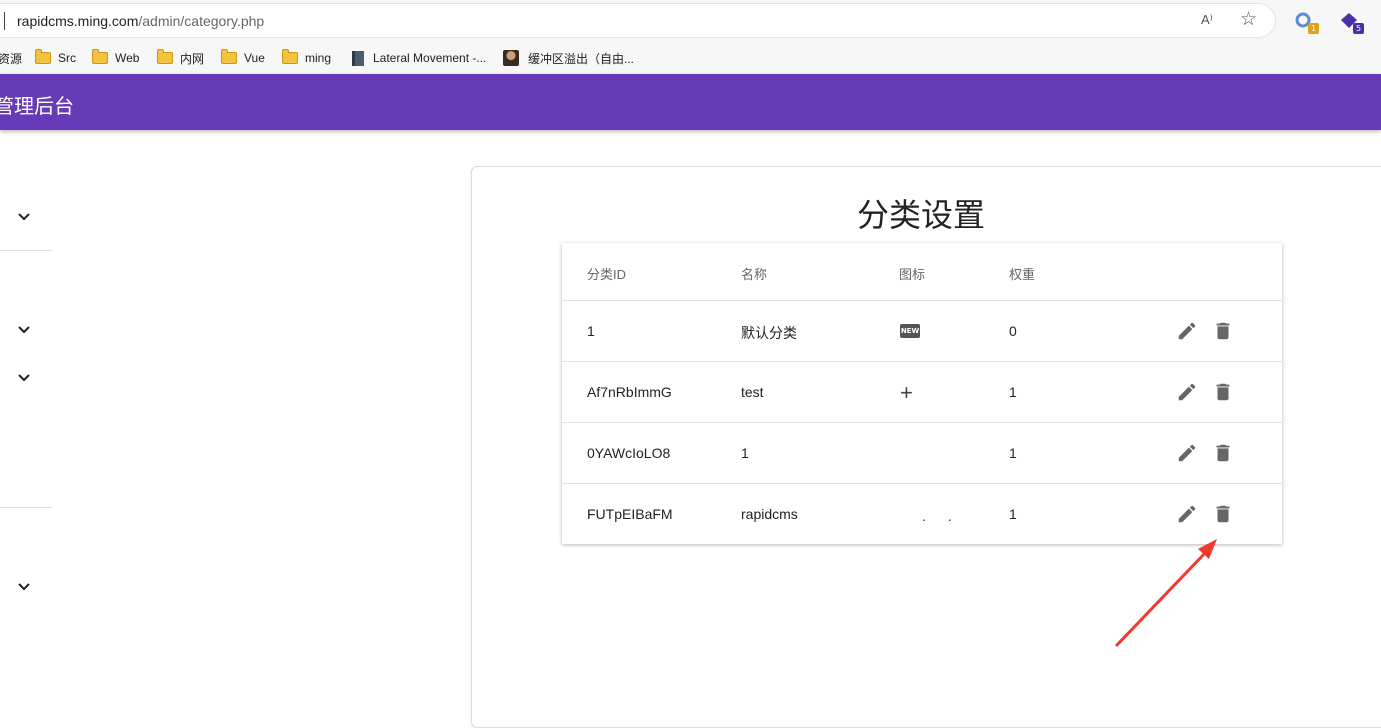  Describe the element at coordinates (922, 331) in the screenshot. I see `table-row: 1 默认分类 NEW 0` at that location.